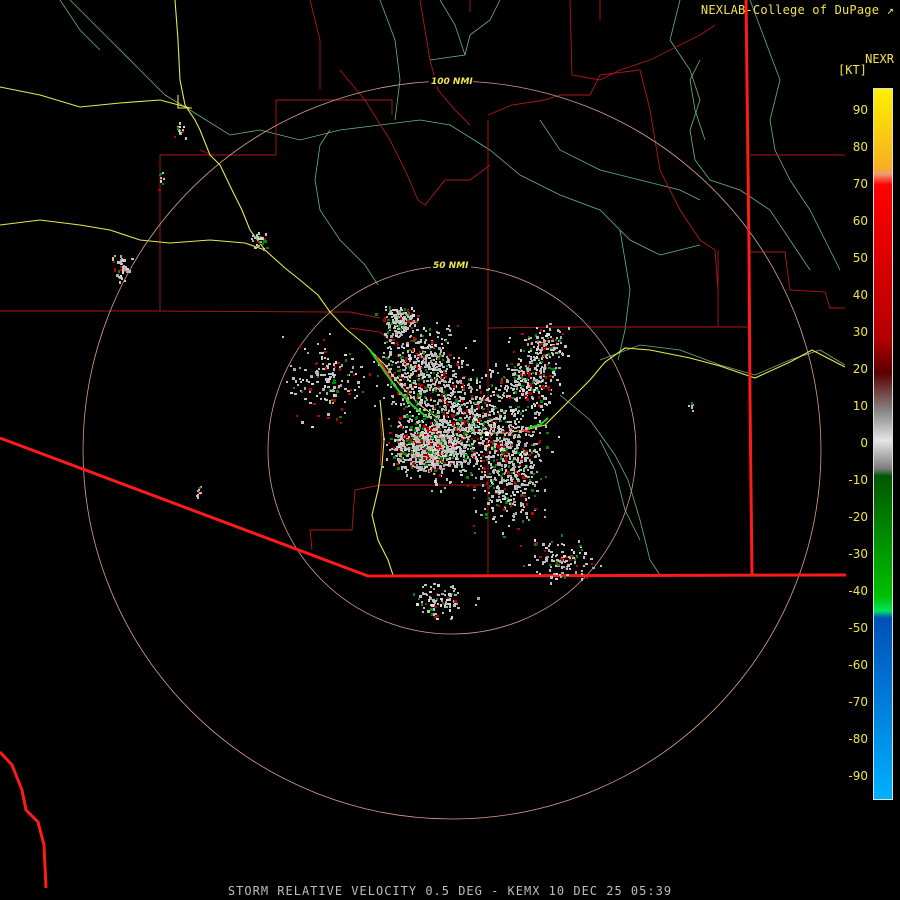 This screenshot has height=900, width=900. What do you see at coordinates (858, 776) in the screenshot?
I see `colorbar-tick-label: -90` at bounding box center [858, 776].